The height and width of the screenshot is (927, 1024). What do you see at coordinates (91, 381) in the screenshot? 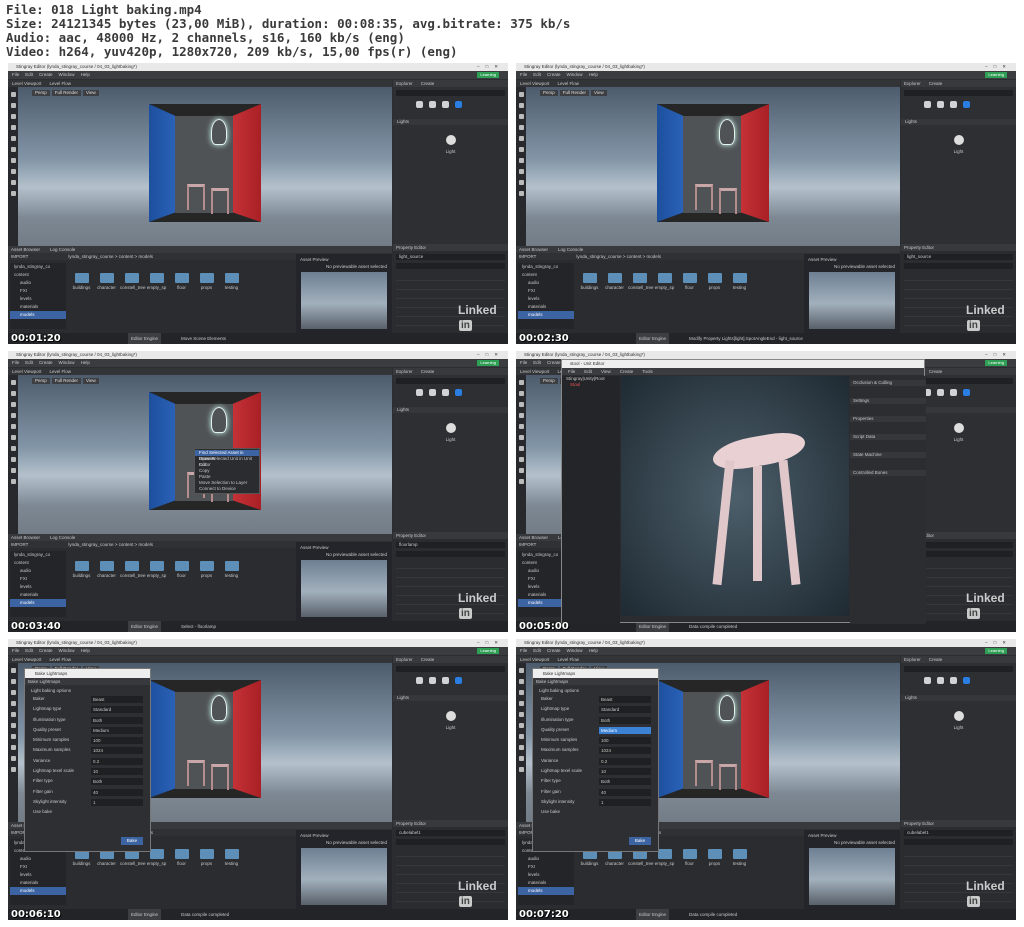
I see `viewport-btn-2: View` at bounding box center [91, 381].